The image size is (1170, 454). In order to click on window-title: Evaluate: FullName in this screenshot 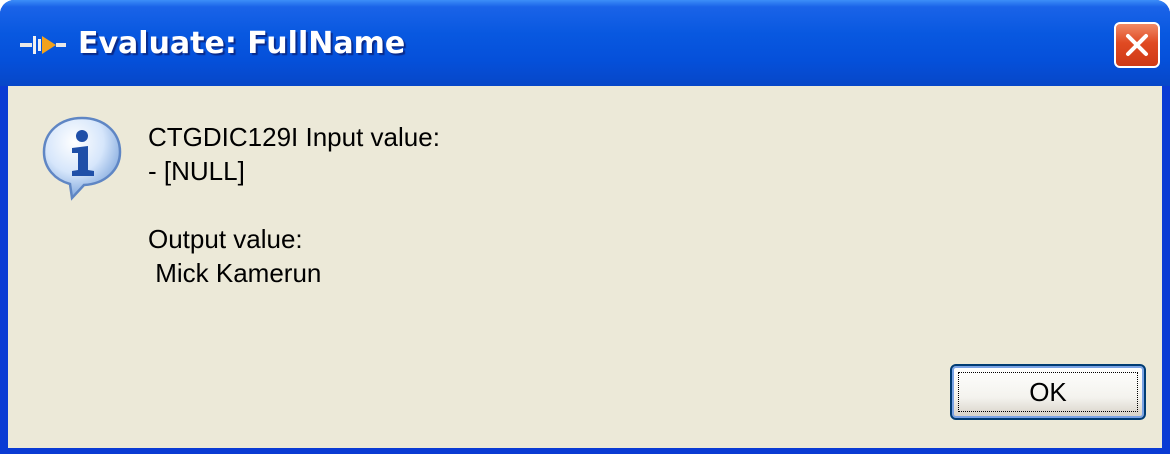, I will do `click(242, 43)`.